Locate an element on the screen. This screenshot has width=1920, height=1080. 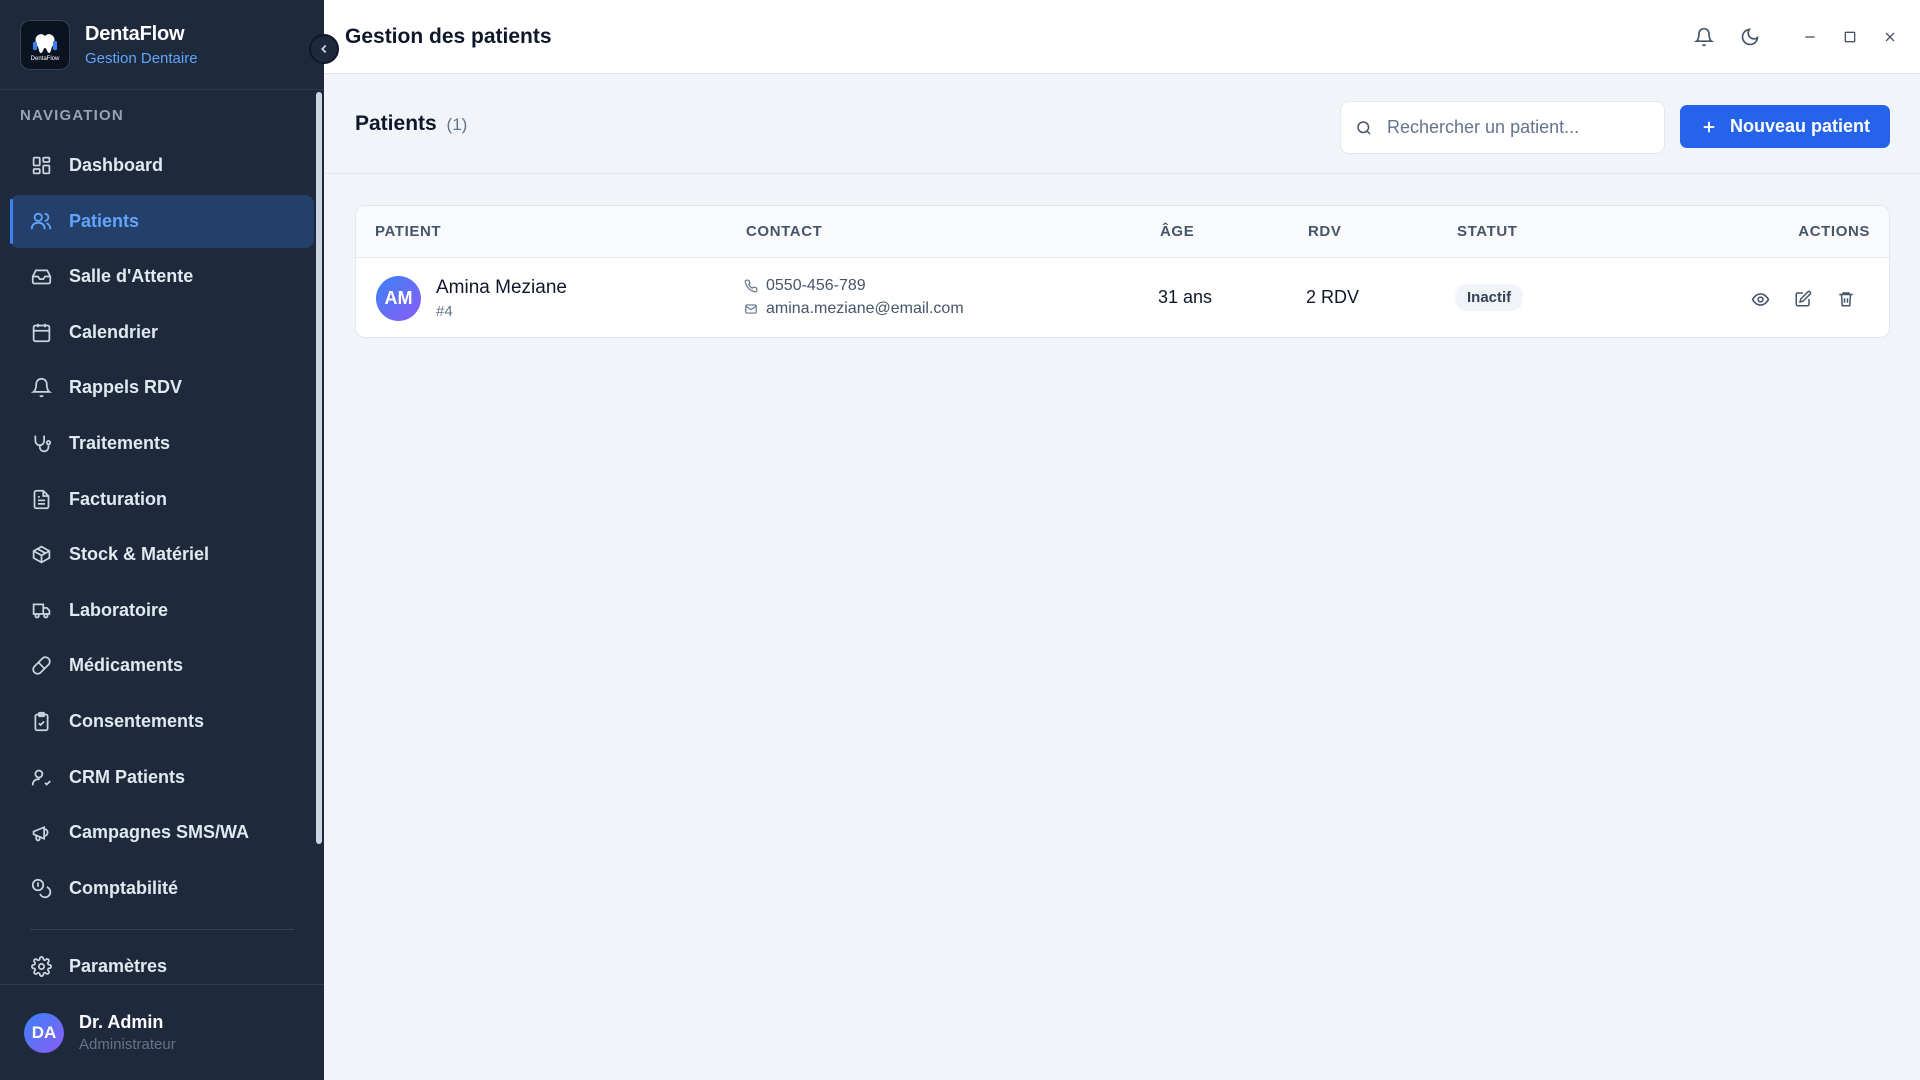
gear-icon is located at coordinates (41, 966).